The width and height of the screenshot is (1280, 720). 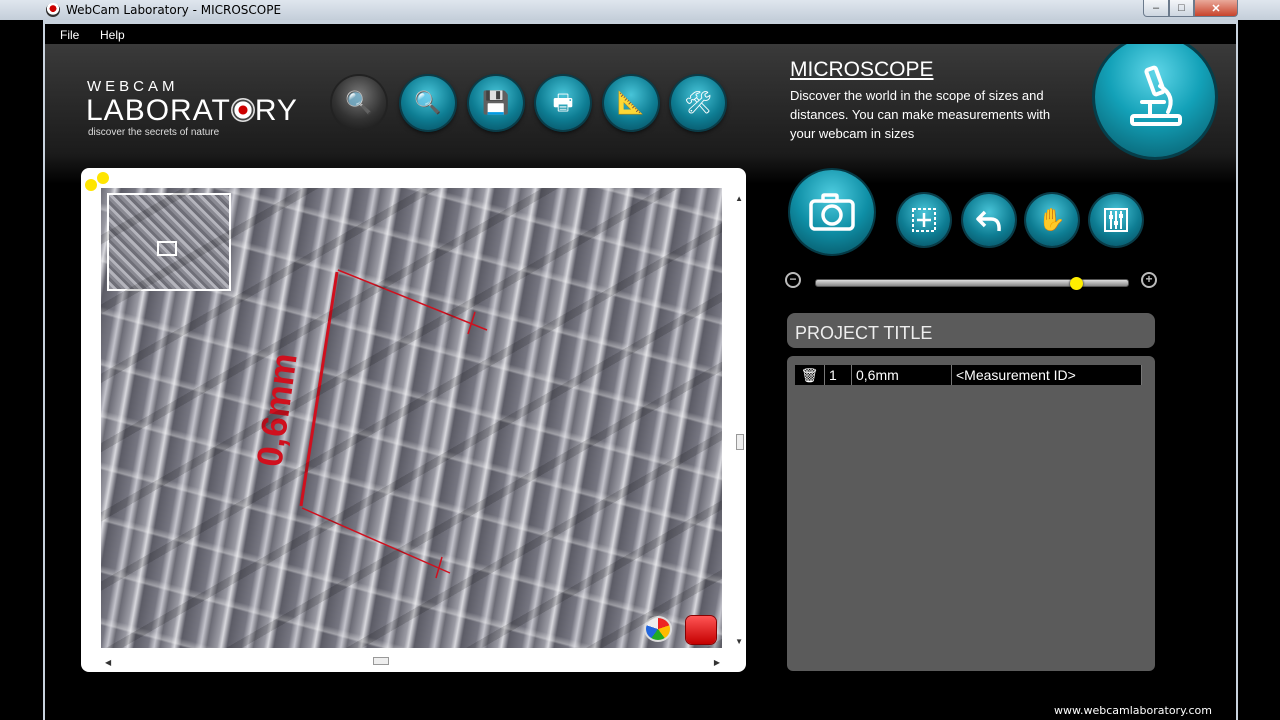 I want to click on measurement-index: 1, so click(x=838, y=375).